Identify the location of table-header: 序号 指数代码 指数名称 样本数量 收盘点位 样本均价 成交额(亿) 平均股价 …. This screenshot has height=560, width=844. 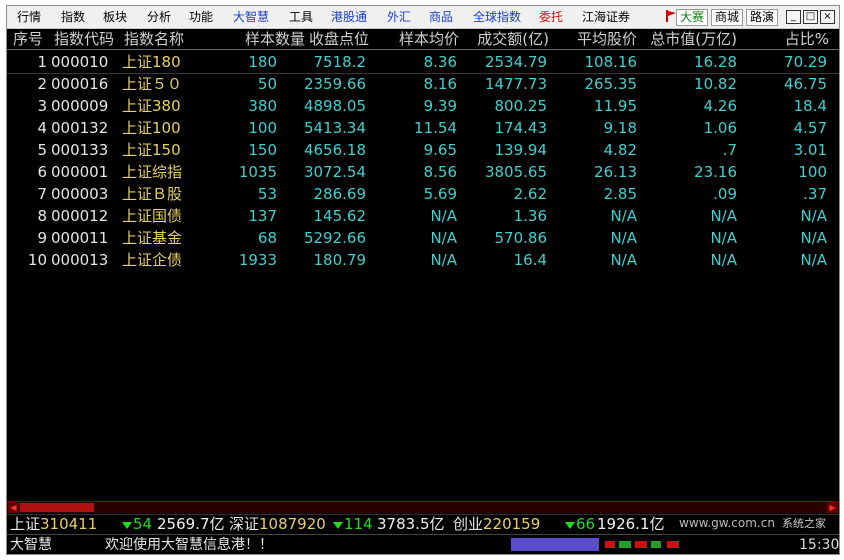
(423, 39).